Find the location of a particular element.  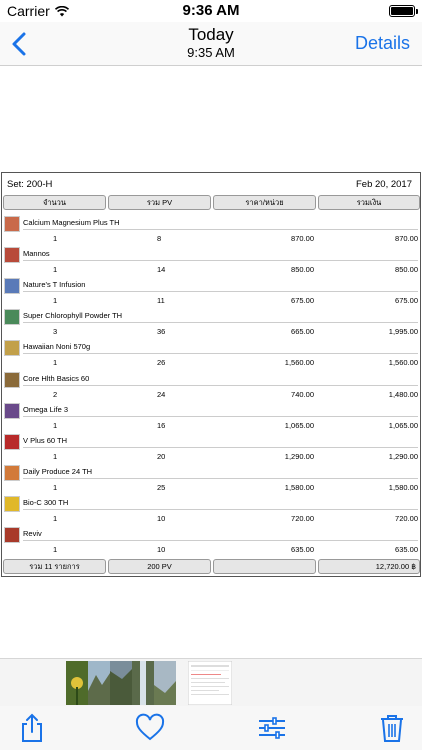

photo-strip is located at coordinates (211, 682).